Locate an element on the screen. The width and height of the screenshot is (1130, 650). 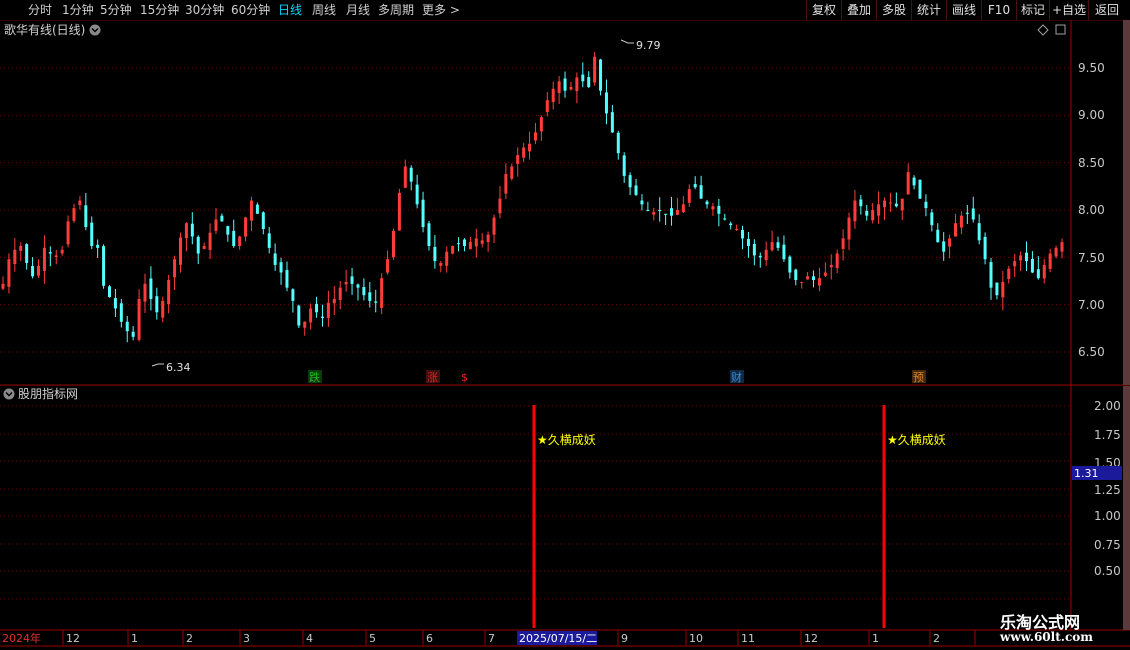
marker-fall: 跌 is located at coordinates (314, 377).